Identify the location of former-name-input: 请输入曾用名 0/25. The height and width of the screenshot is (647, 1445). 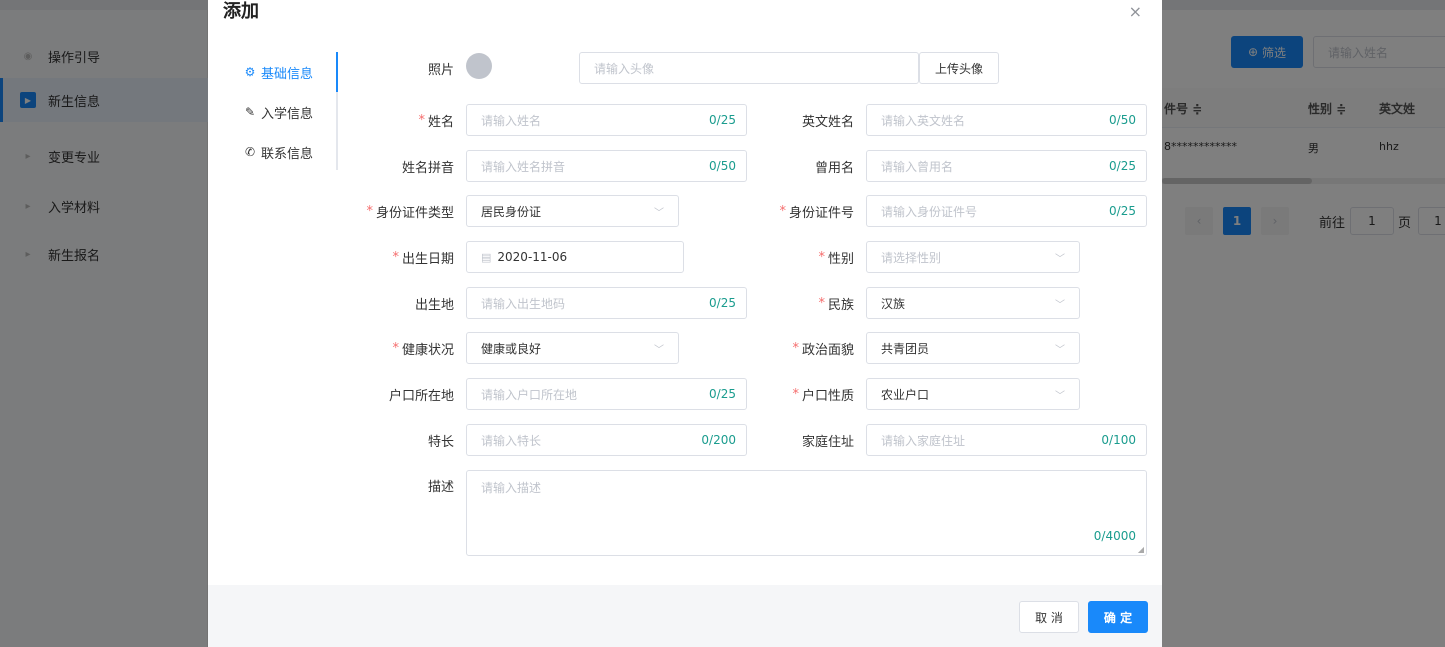
(1006, 166).